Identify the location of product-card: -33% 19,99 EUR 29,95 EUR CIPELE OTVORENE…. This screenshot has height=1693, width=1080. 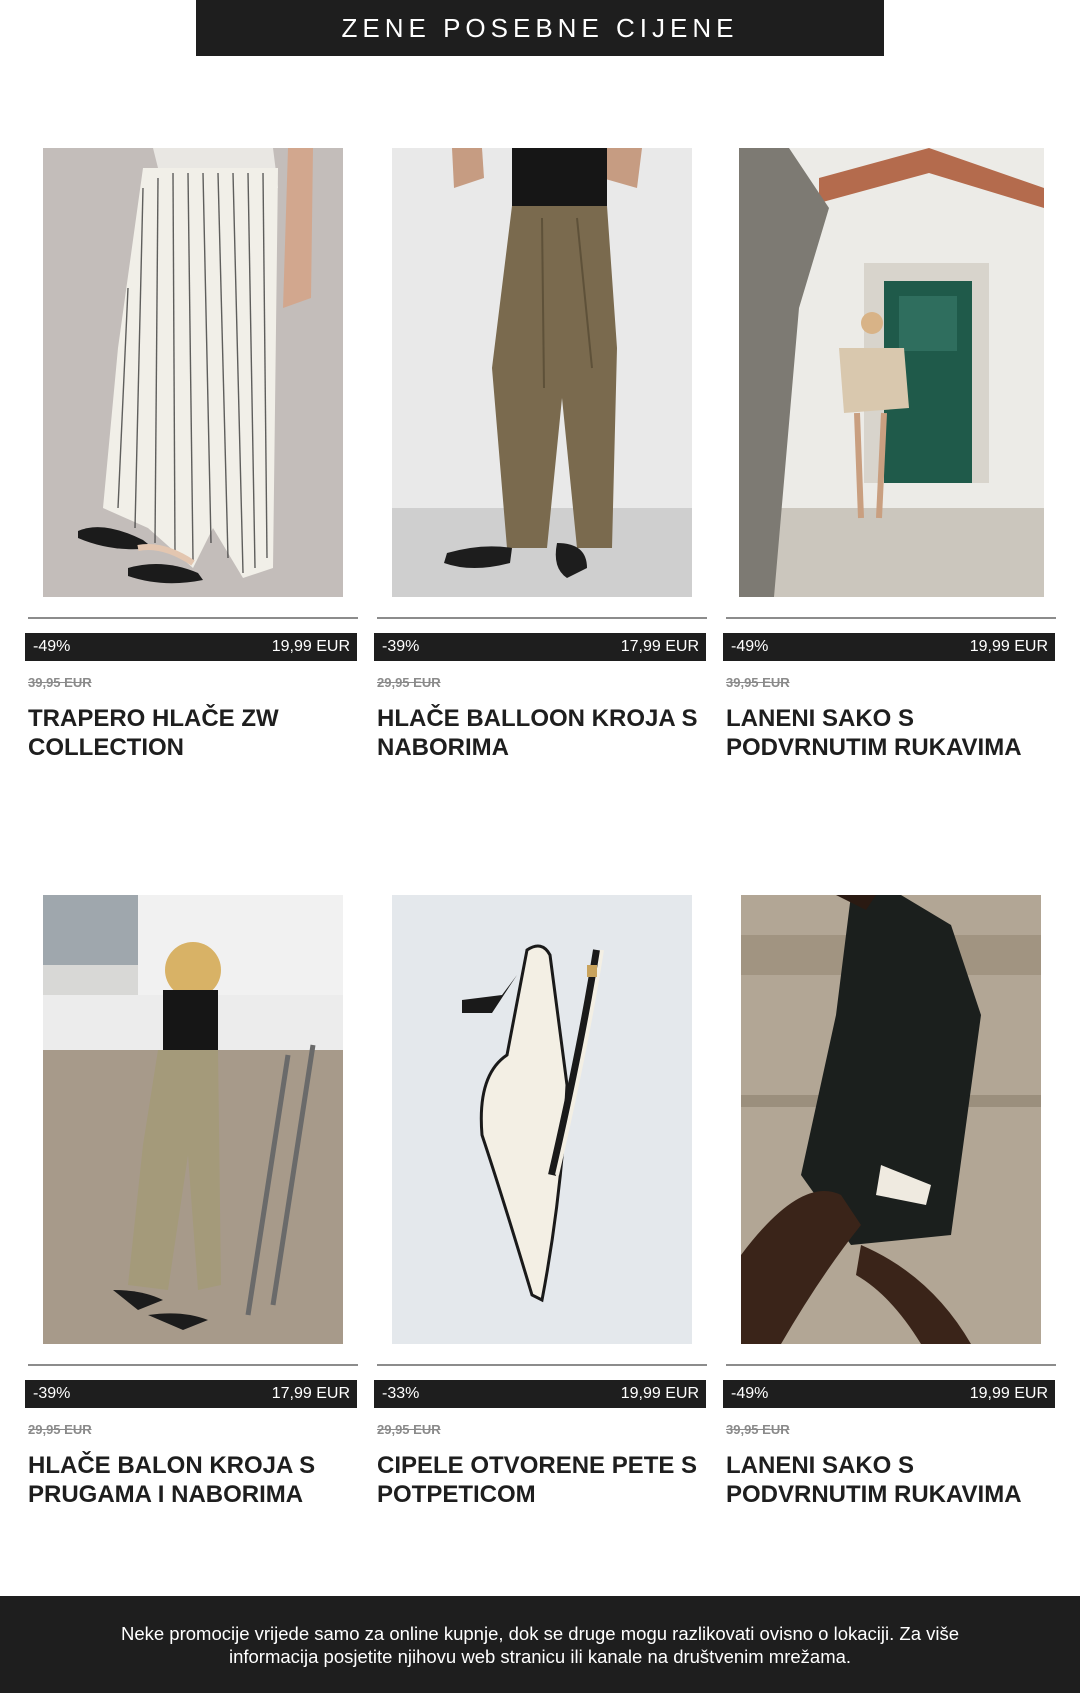
(540, 1205).